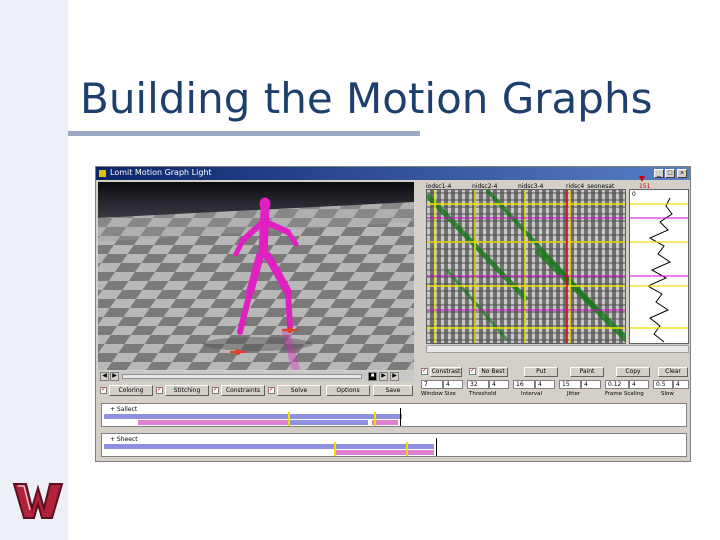 Image resolution: width=720 pixels, height=540 pixels. I want to click on window-size-input: 7, so click(432, 384).